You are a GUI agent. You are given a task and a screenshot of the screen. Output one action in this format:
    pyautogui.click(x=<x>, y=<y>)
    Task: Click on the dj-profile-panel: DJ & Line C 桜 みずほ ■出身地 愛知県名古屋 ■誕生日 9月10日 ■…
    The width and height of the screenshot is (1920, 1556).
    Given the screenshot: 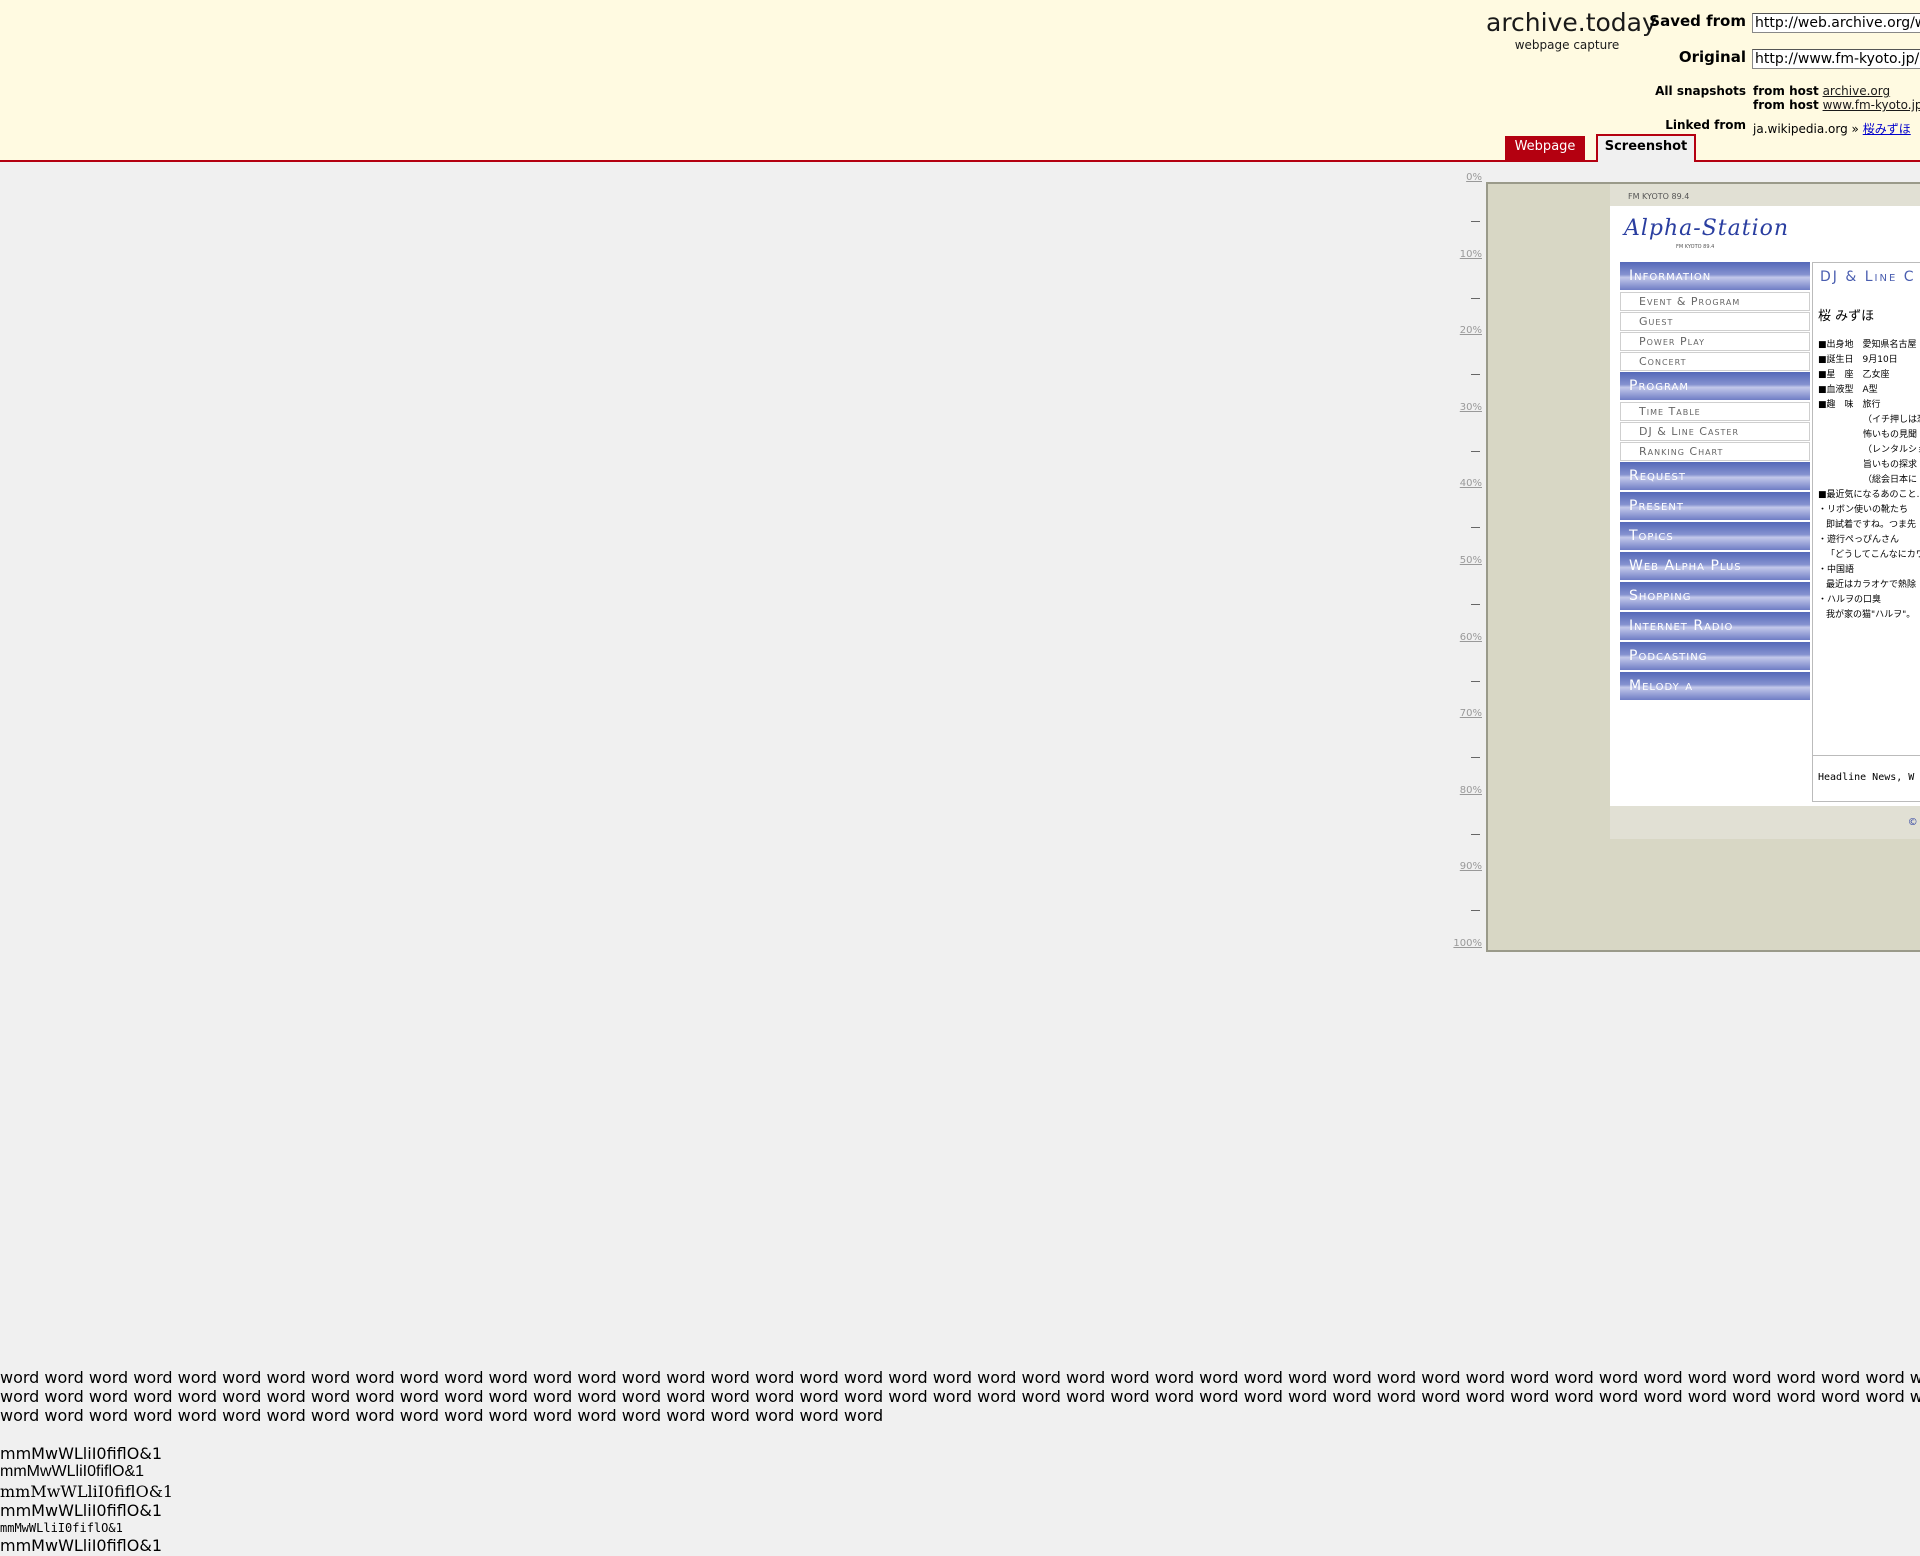 What is the action you would take?
    pyautogui.click(x=1866, y=532)
    